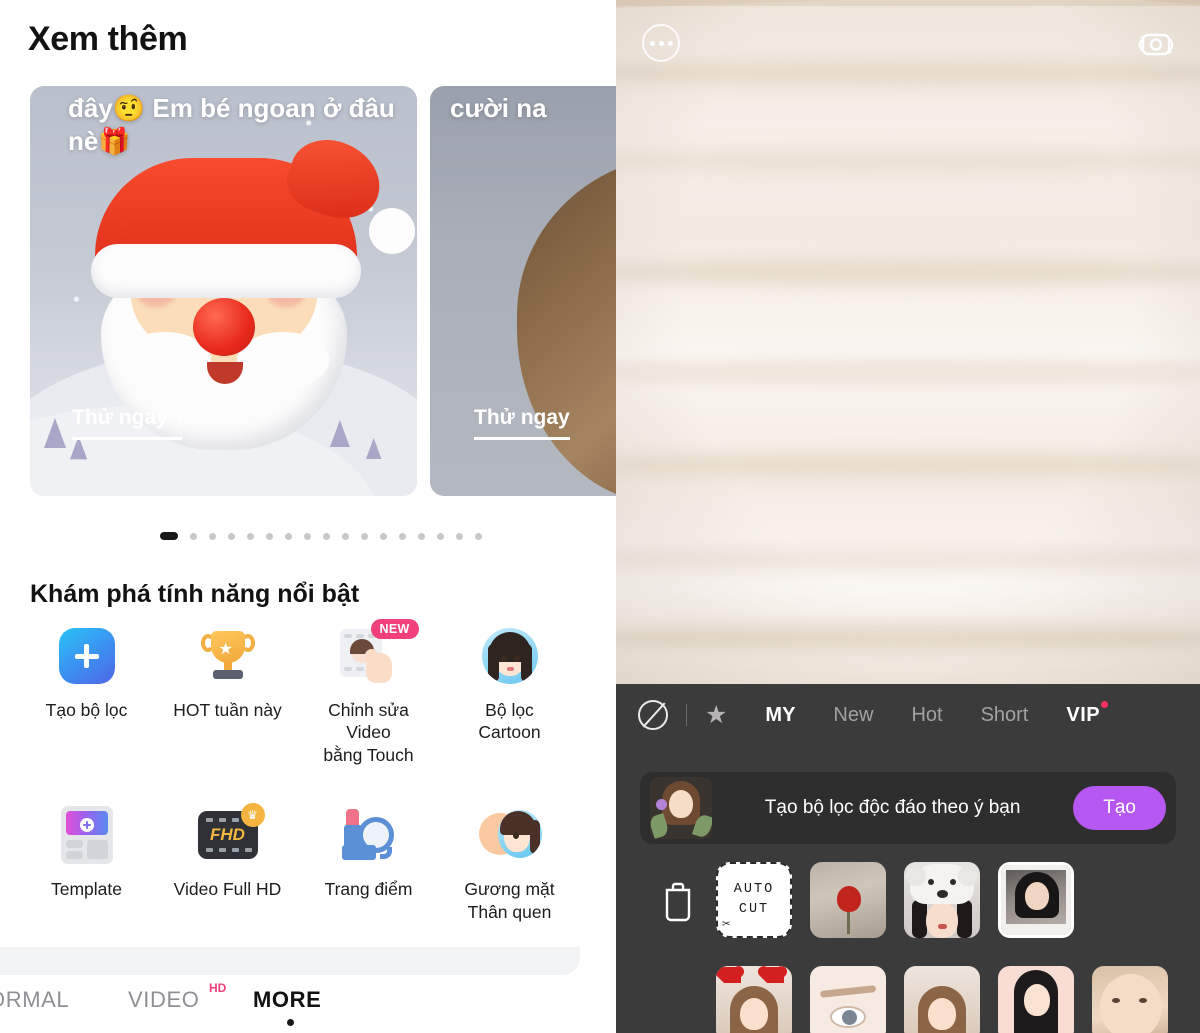 The height and width of the screenshot is (1033, 1200). I want to click on feature-label: Gương mặt Thân quen, so click(509, 900).